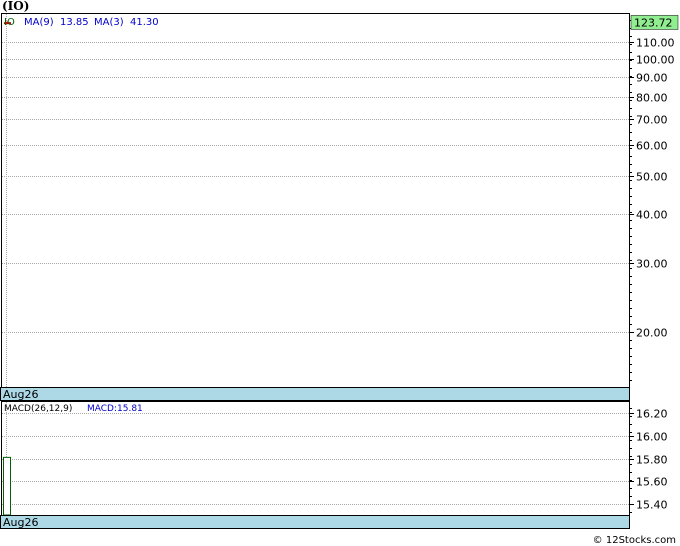 The height and width of the screenshot is (546, 680). Describe the element at coordinates (652, 505) in the screenshot. I see `macd-tick-label: 15.40` at that location.